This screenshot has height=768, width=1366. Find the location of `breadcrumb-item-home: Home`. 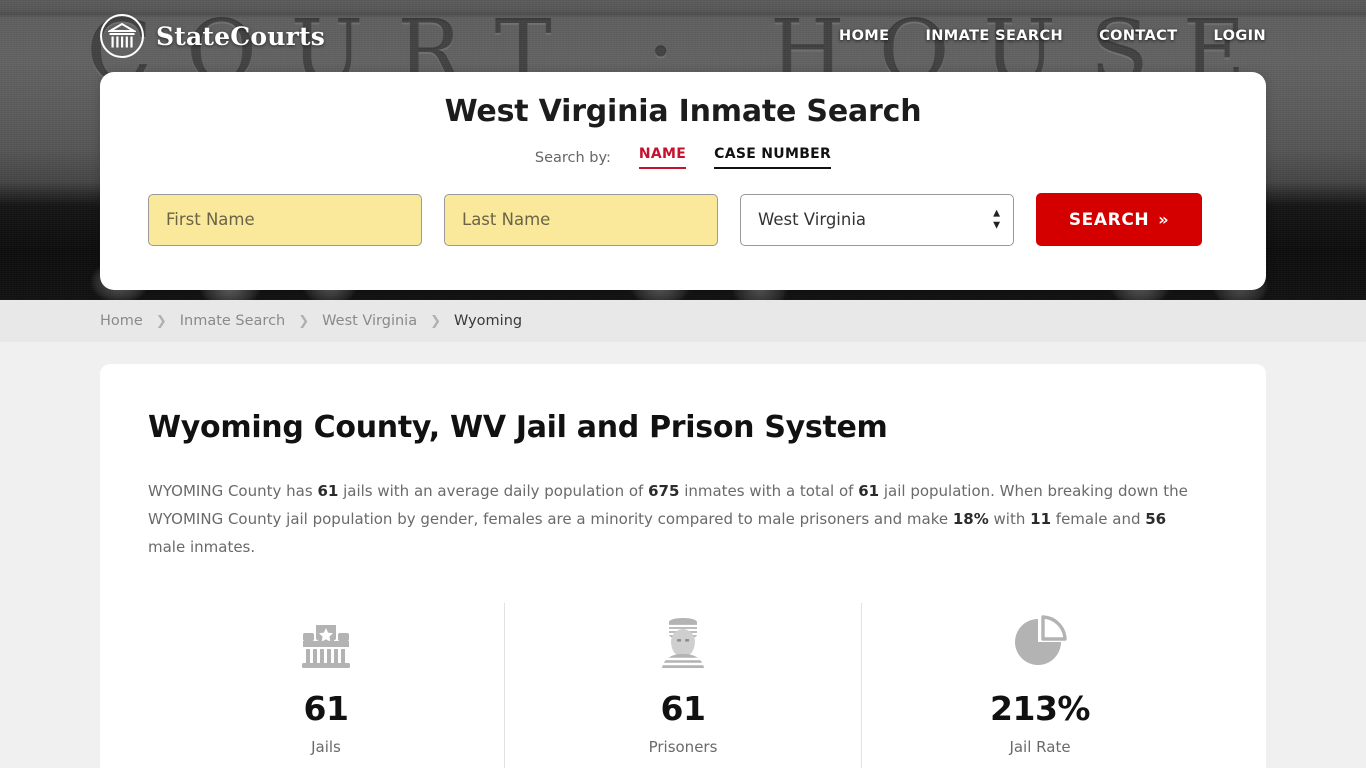

breadcrumb-item-home: Home is located at coordinates (121, 321).